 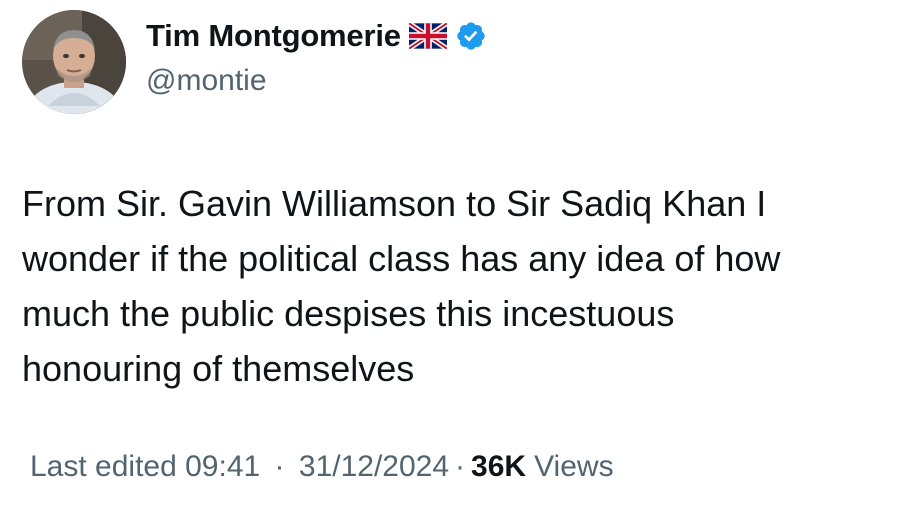 I want to click on author-name-row: Tim Montgomerie, so click(x=316, y=36).